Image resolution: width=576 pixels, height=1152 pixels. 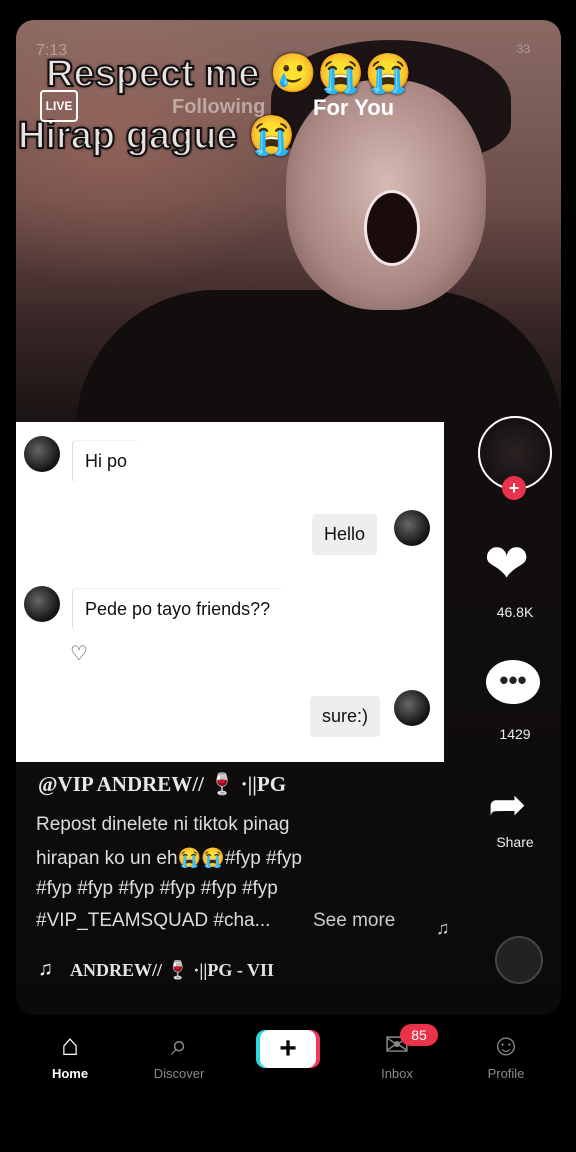 I want to click on overlay-emojis-2: 😭, so click(x=271, y=136).